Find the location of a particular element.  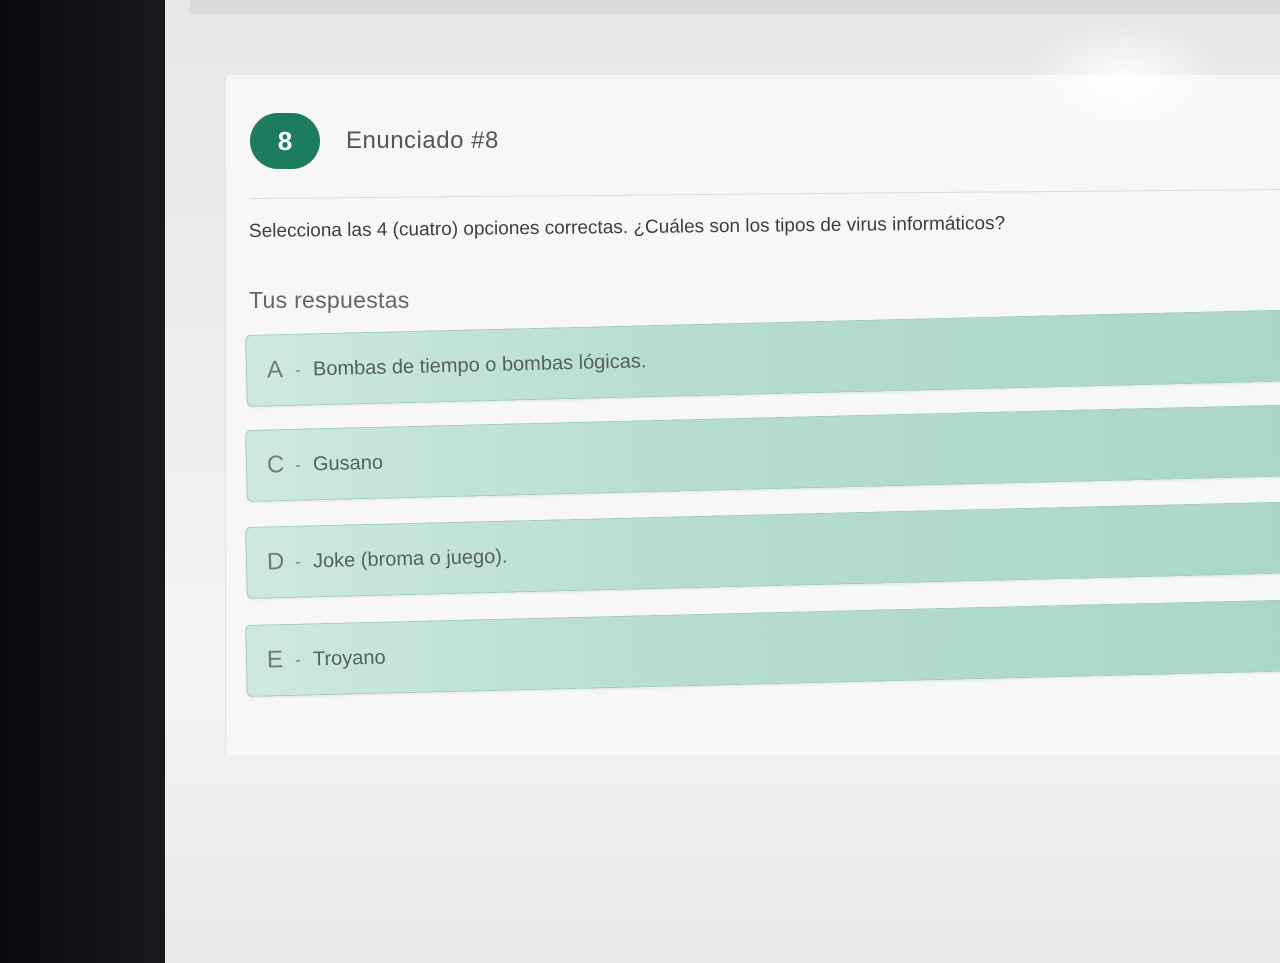

answers-heading: Tus respuestas is located at coordinates (329, 300).